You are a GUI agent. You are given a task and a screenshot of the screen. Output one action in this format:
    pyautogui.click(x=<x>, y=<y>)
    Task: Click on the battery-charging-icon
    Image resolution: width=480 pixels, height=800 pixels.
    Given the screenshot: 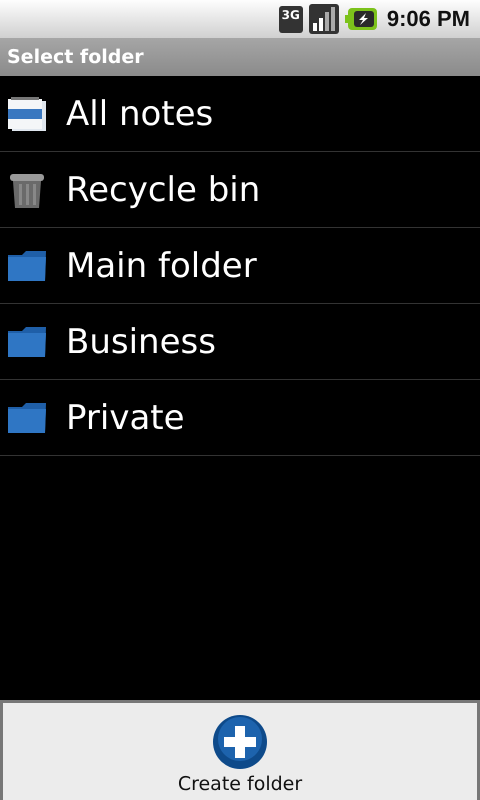 What is the action you would take?
    pyautogui.click(x=360, y=19)
    